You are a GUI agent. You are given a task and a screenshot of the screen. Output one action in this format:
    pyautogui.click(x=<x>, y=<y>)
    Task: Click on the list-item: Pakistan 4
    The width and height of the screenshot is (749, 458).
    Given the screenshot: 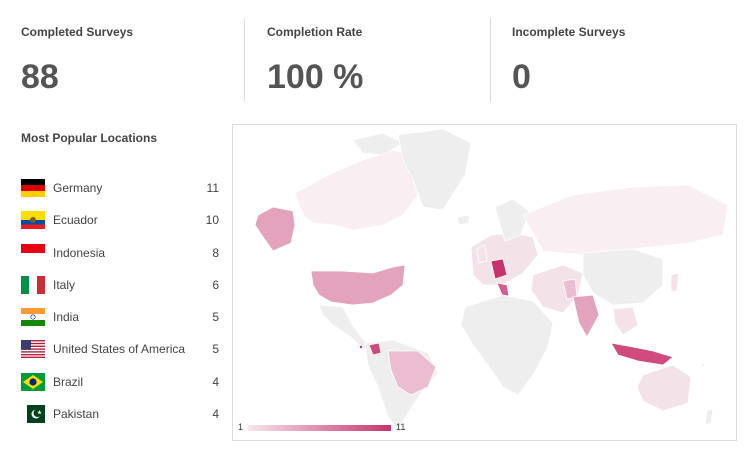 What is the action you would take?
    pyautogui.click(x=120, y=415)
    